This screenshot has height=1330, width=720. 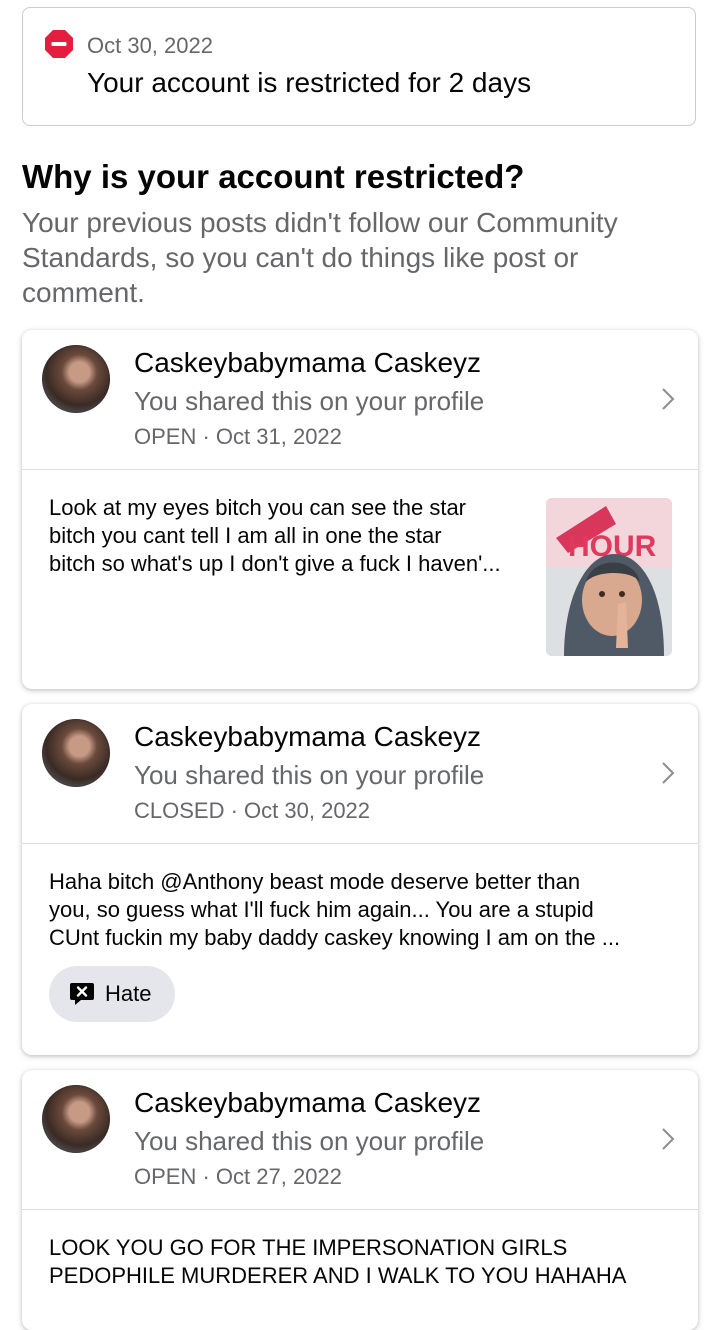 What do you see at coordinates (82, 994) in the screenshot?
I see `hate-speech-icon` at bounding box center [82, 994].